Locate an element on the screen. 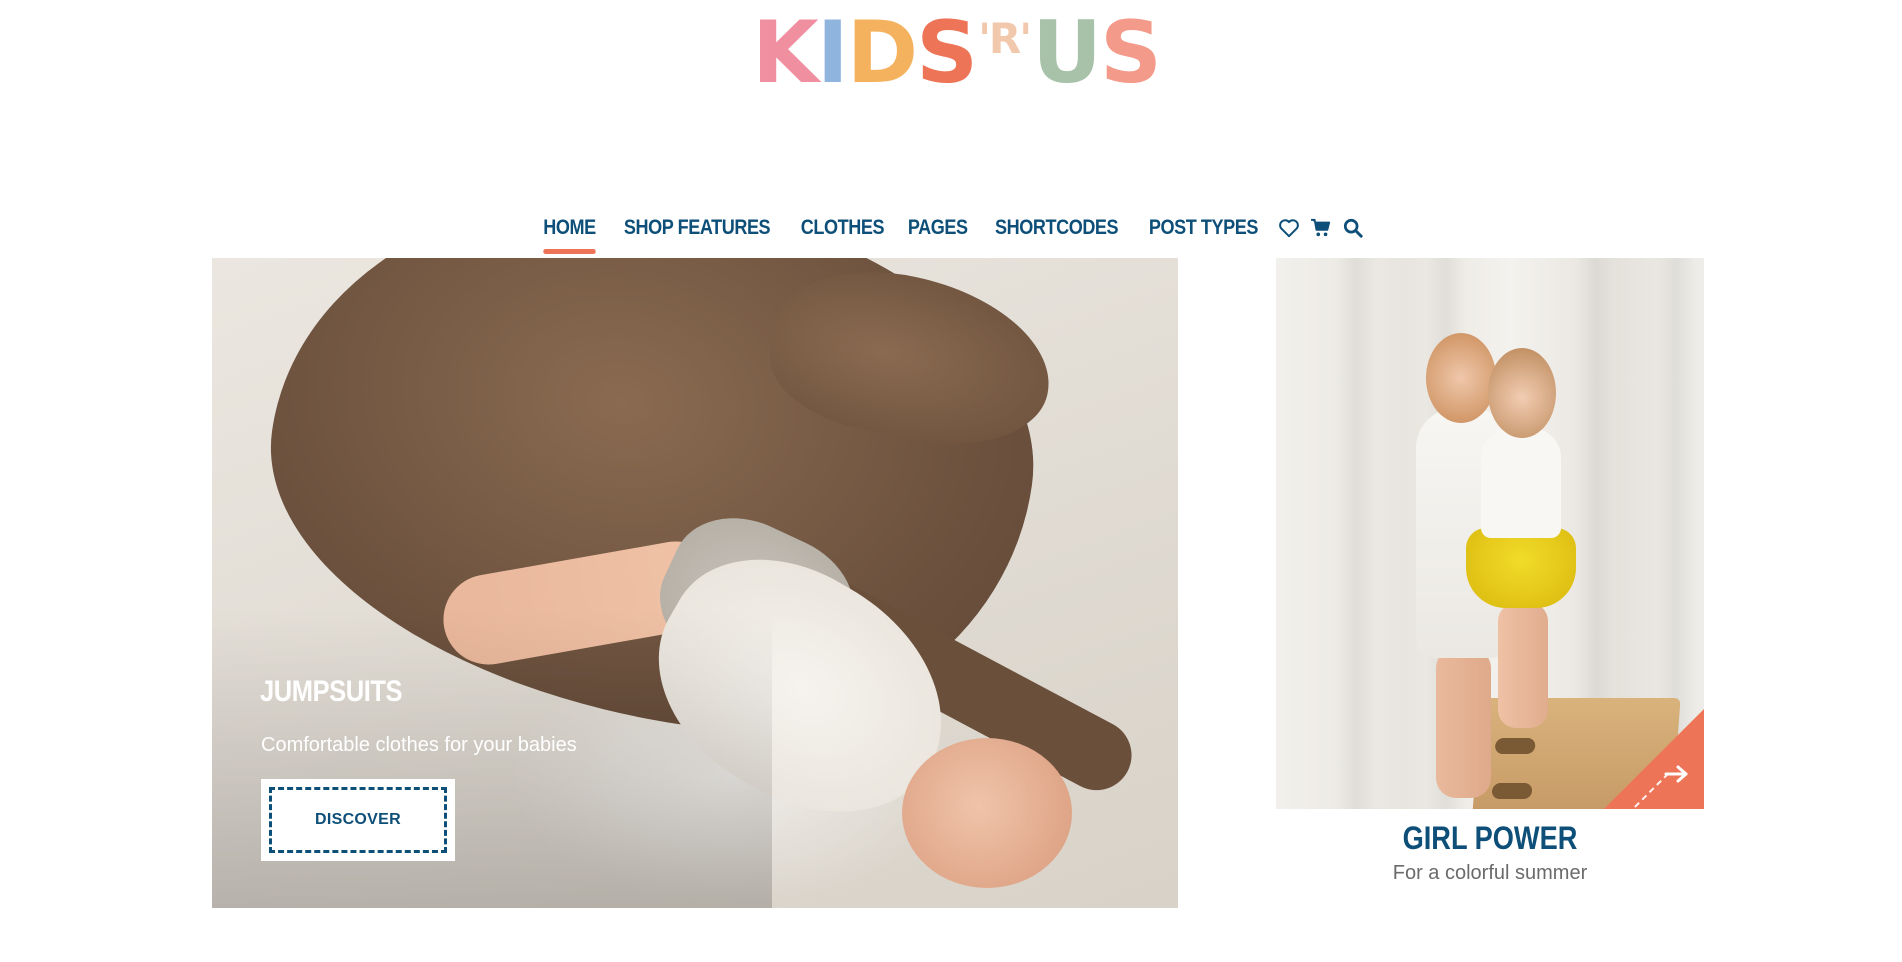 Image resolution: width=1902 pixels, height=962 pixels. nav-item-pages: PAGES is located at coordinates (938, 228).